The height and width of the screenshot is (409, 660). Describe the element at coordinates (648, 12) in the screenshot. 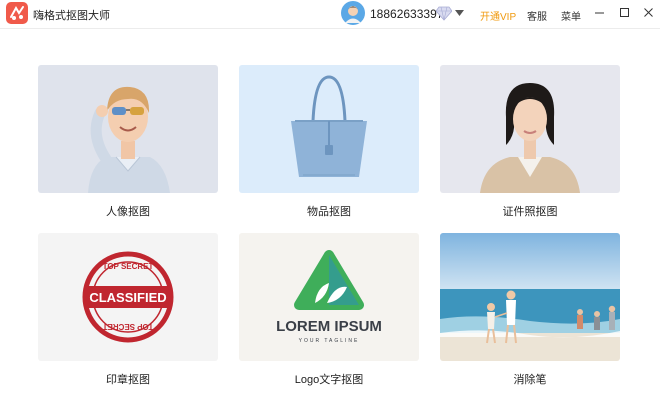

I see `close-icon` at that location.